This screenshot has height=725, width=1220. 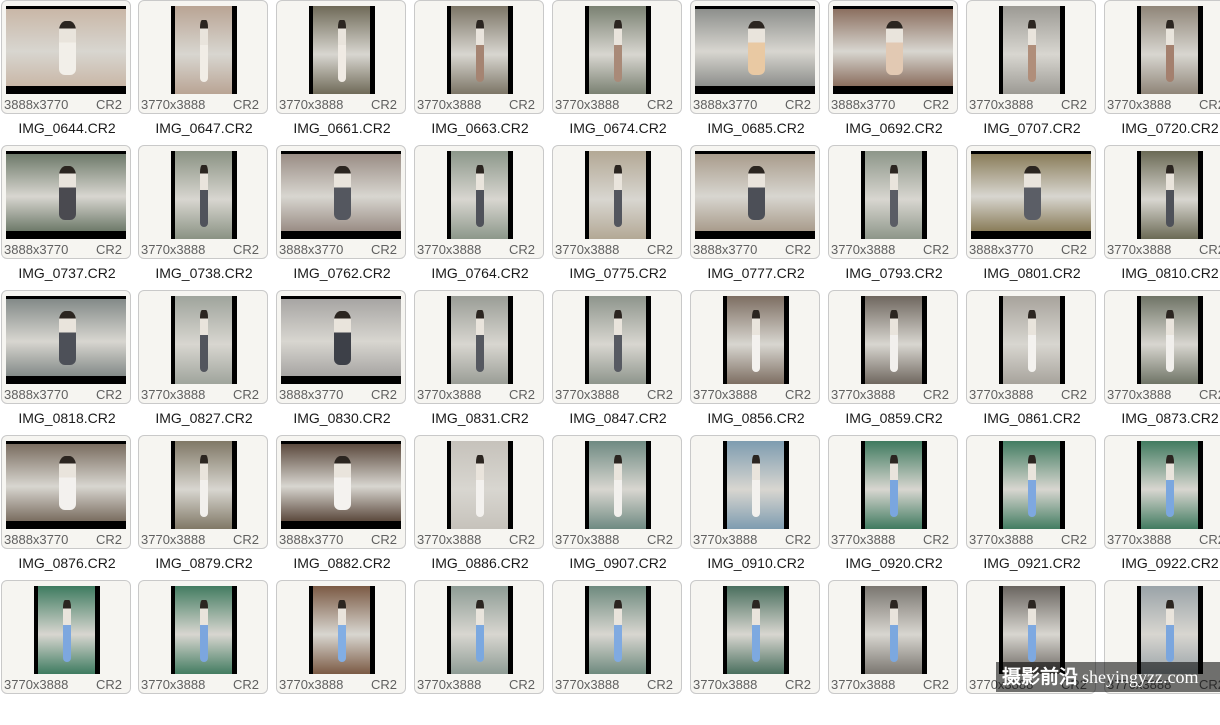 What do you see at coordinates (622, 72) in the screenshot?
I see `file-item: 3770x3888 CR2 IMG_0674.CR2` at bounding box center [622, 72].